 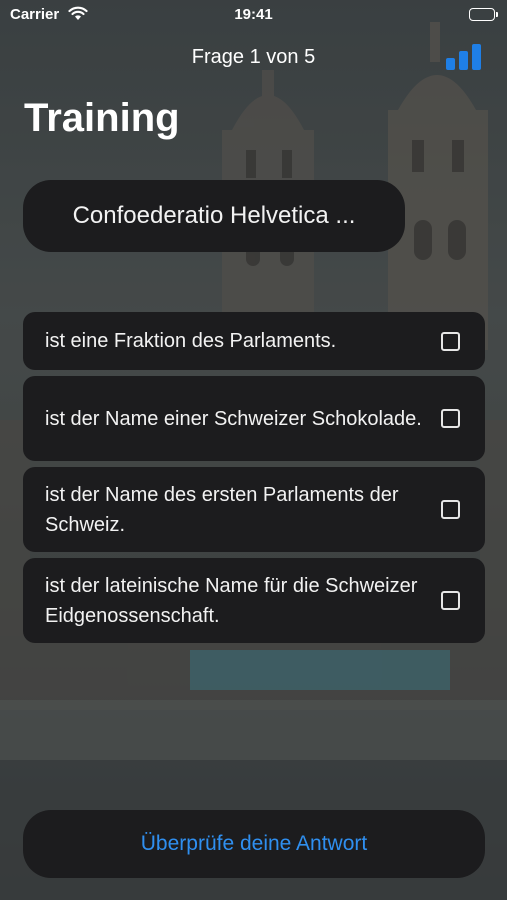 What do you see at coordinates (253, 57) in the screenshot?
I see `progress-title: Frage 1 von 5` at bounding box center [253, 57].